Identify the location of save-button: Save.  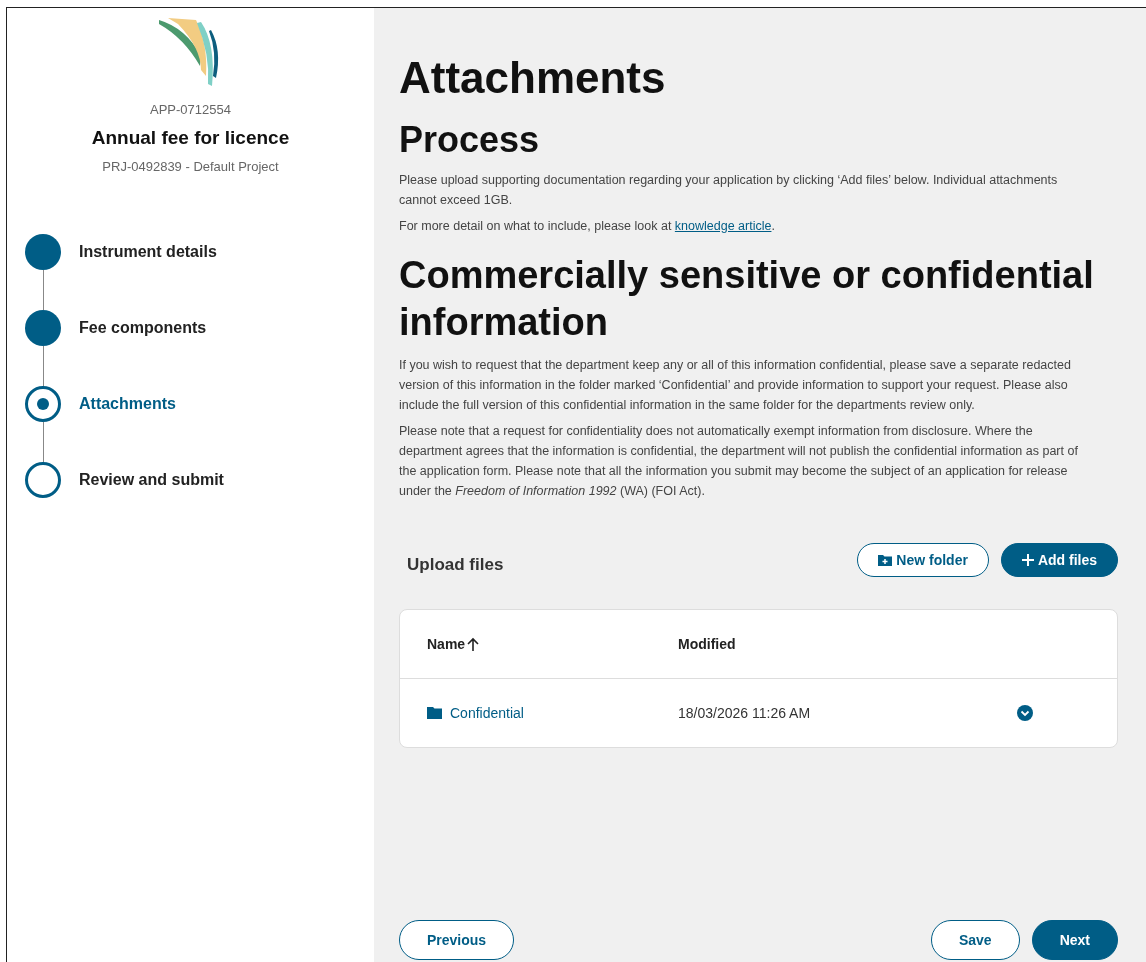
(975, 940).